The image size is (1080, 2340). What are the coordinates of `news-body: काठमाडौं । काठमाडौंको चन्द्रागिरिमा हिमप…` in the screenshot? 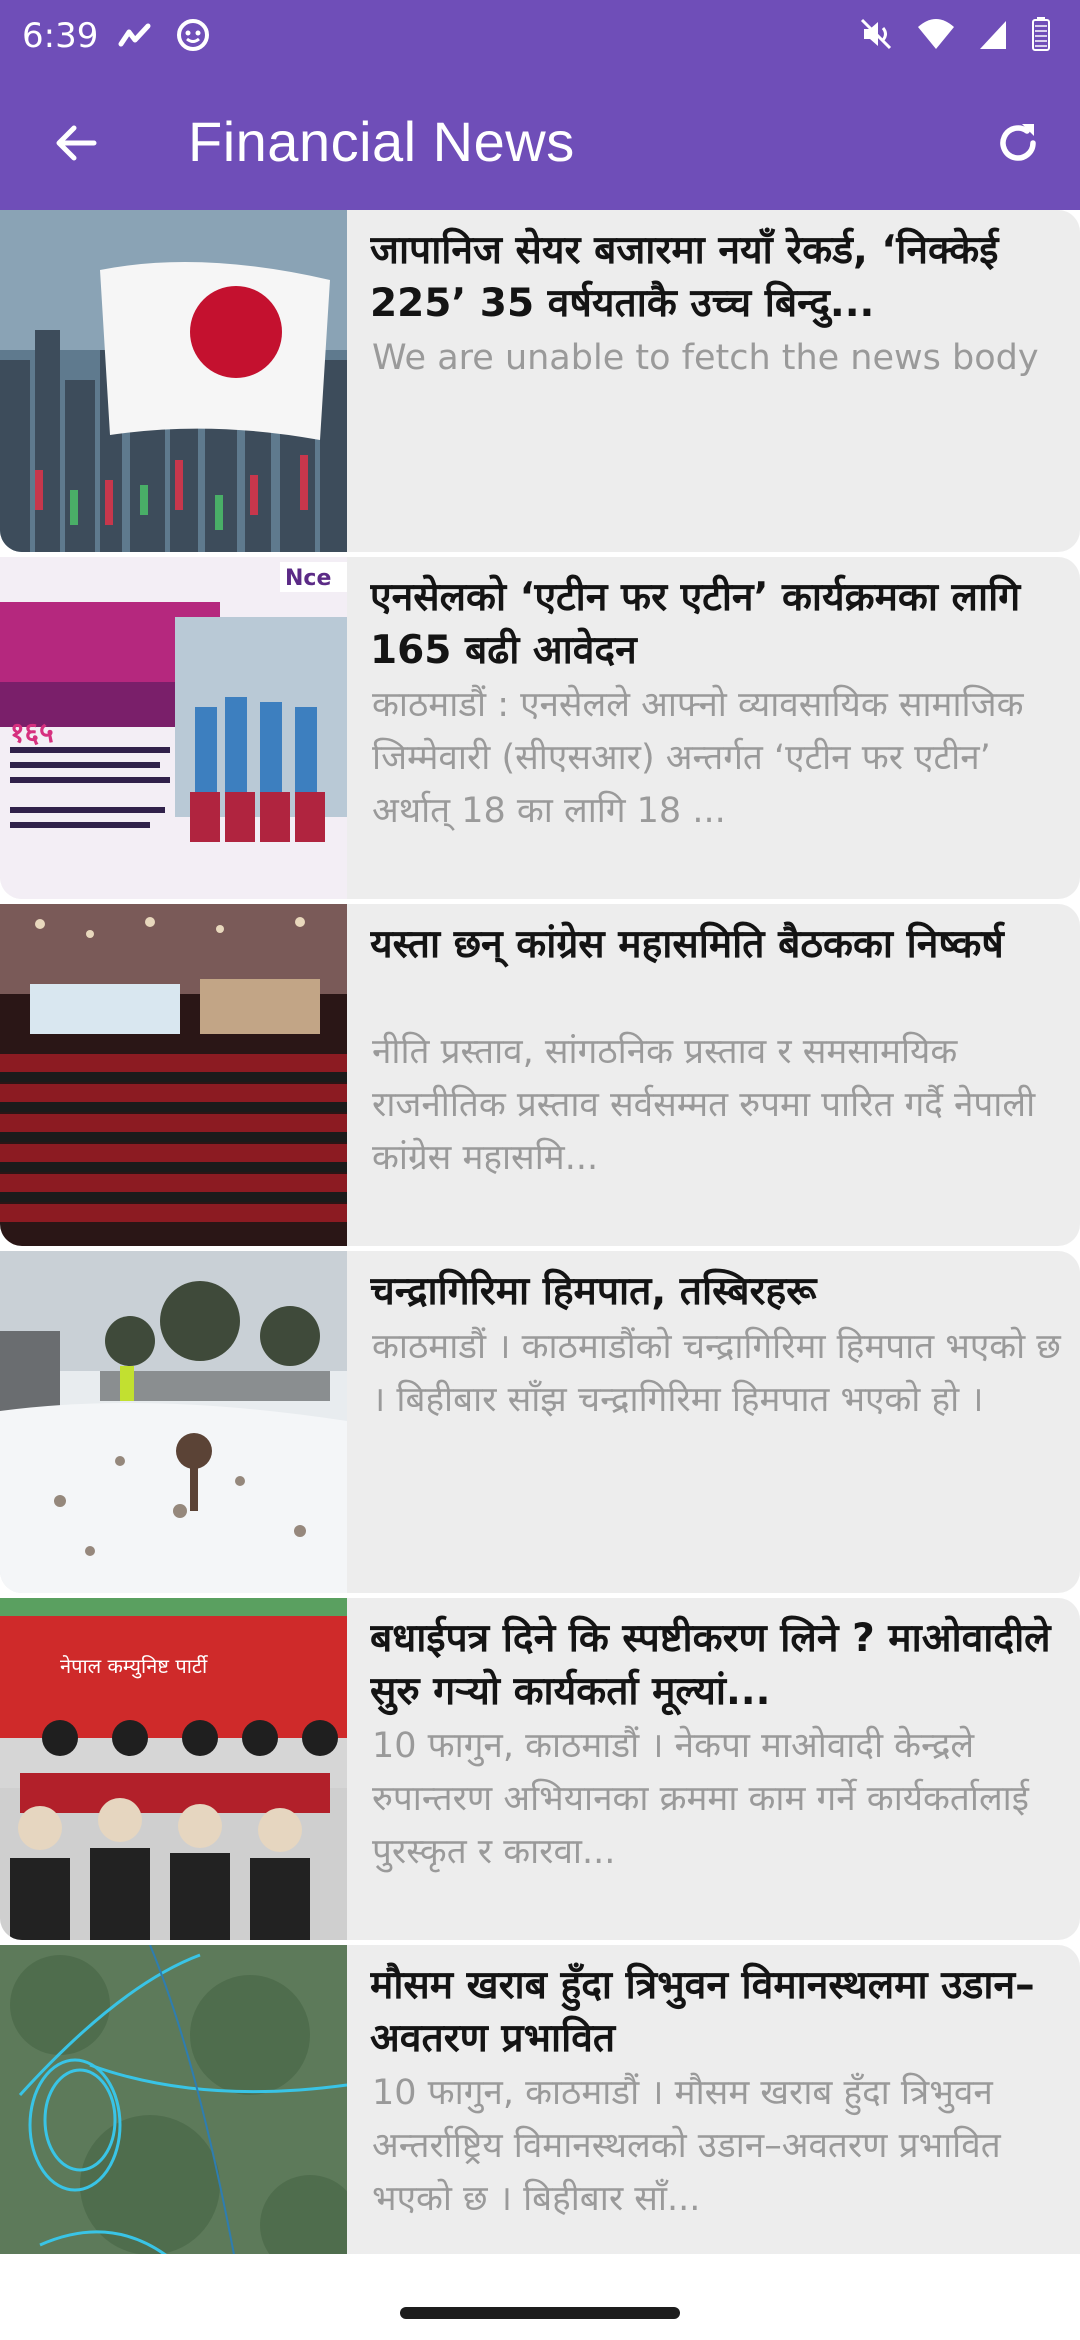 It's located at (716, 1373).